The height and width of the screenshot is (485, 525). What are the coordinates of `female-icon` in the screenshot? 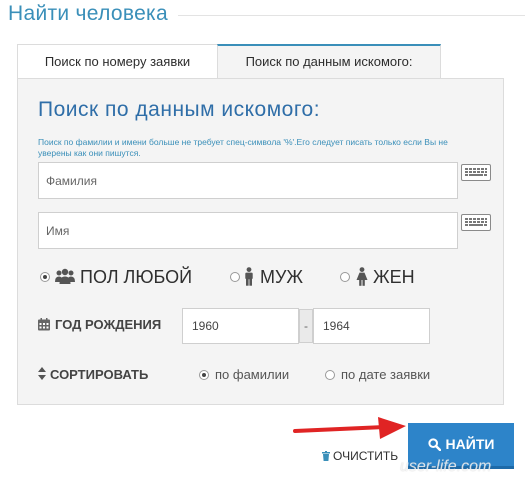 It's located at (362, 279).